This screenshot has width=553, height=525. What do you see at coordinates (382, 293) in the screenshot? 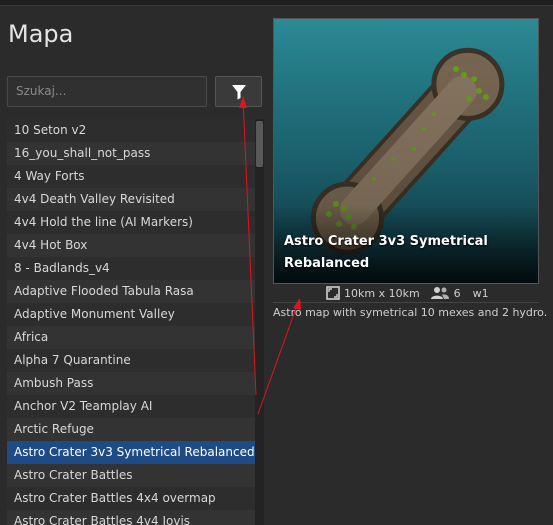
I see `map-size: 10km x 10km` at bounding box center [382, 293].